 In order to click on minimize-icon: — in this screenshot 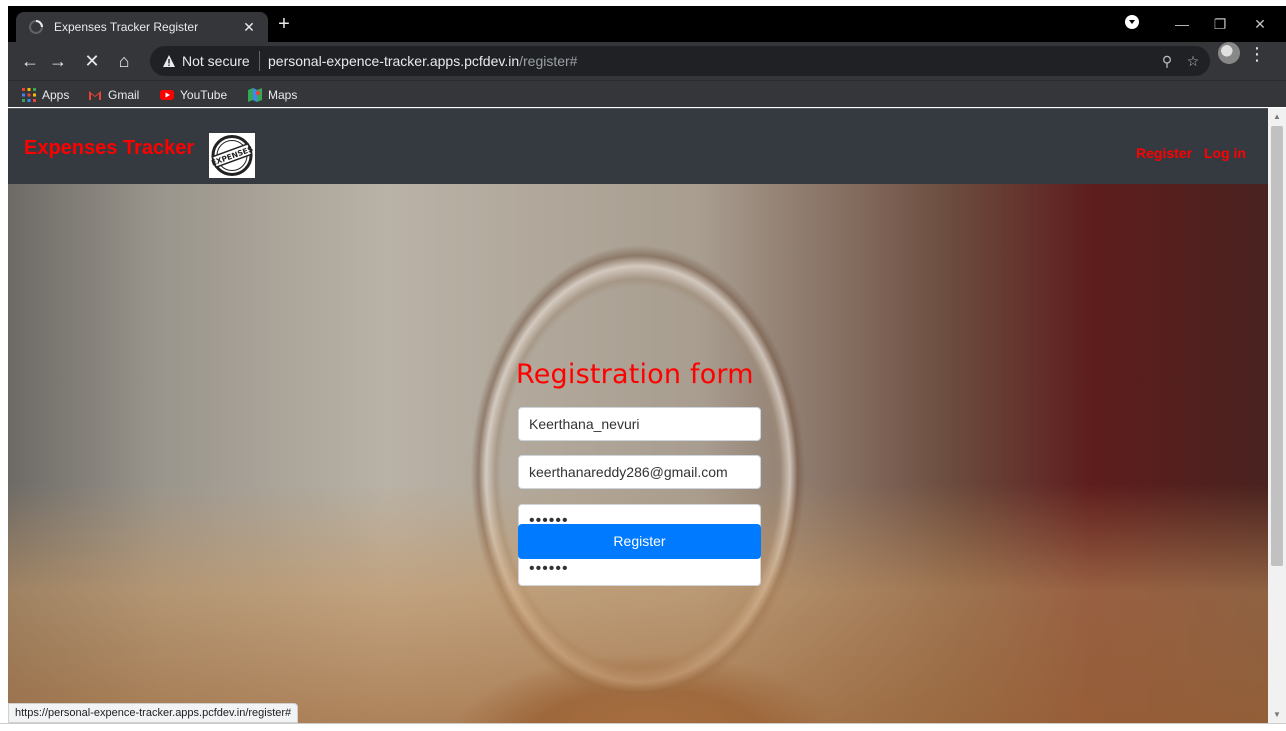, I will do `click(1182, 24)`.